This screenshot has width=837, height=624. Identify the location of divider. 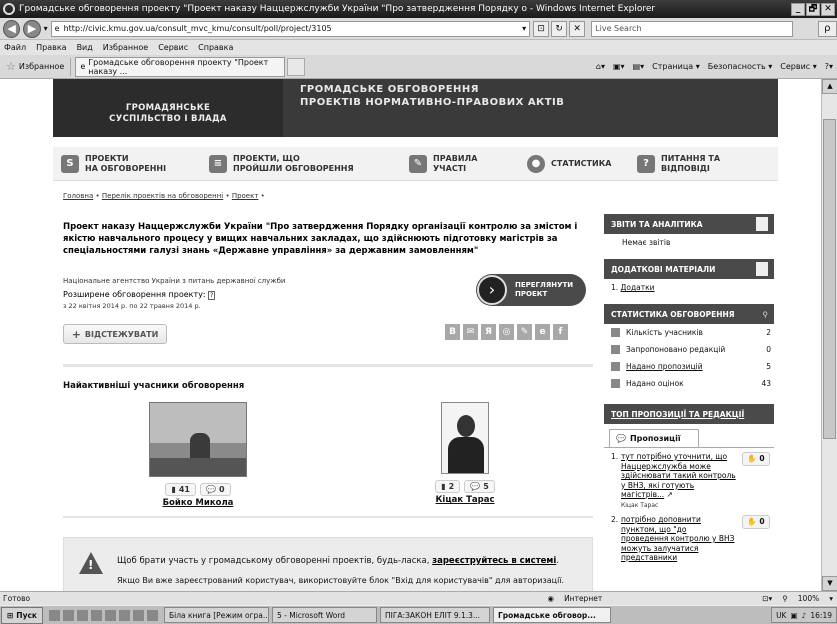
(328, 365).